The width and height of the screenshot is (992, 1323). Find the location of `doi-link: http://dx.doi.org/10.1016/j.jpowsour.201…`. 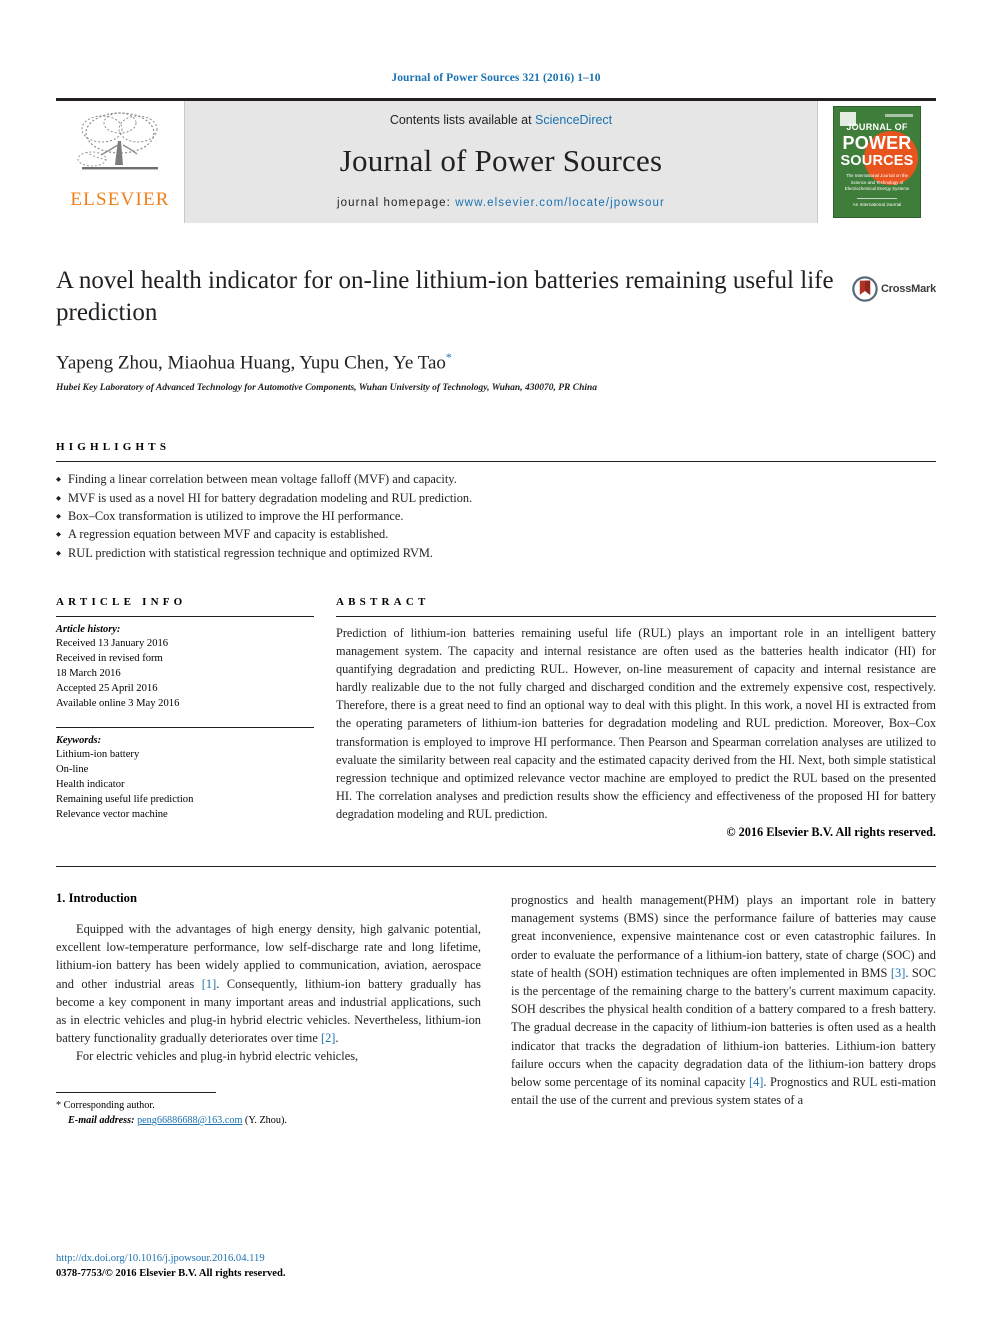

doi-link: http://dx.doi.org/10.1016/j.jpowsour.201… is located at coordinates (160, 1258).